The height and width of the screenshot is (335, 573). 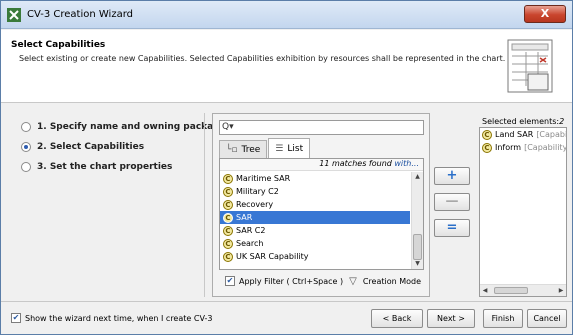 I want to click on list-item: C Maritime SAR, so click(x=315, y=178).